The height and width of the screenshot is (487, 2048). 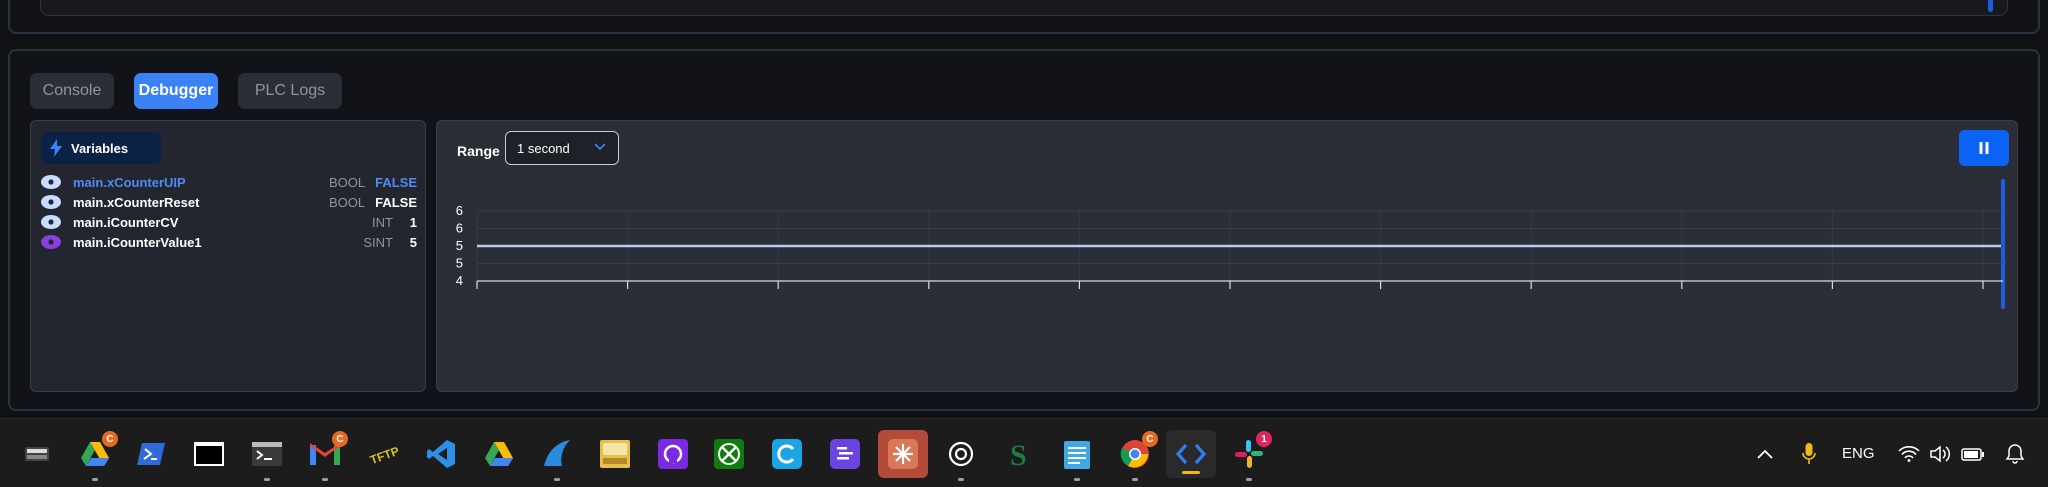 What do you see at coordinates (557, 459) in the screenshot?
I see `wireshark-icon` at bounding box center [557, 459].